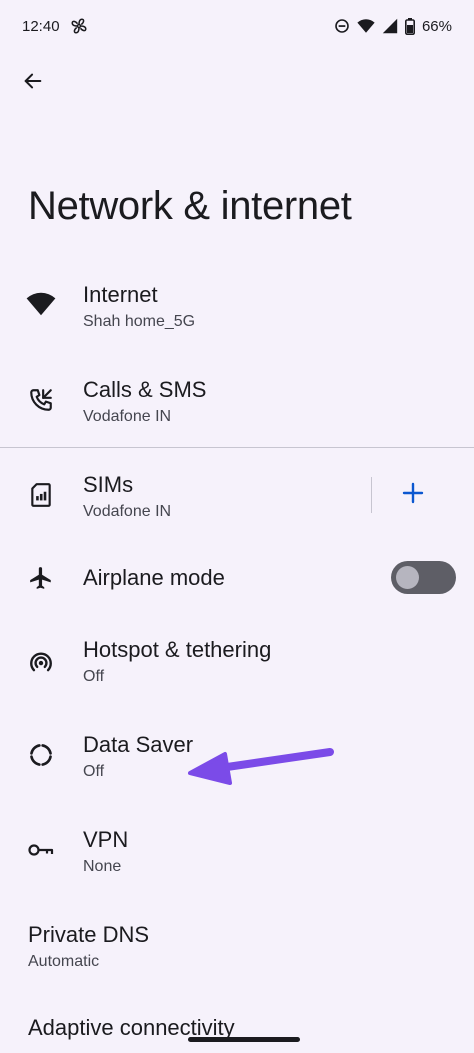 The height and width of the screenshot is (1053, 474). Describe the element at coordinates (237, 855) in the screenshot. I see `settings-item-vpn: VPN None` at that location.